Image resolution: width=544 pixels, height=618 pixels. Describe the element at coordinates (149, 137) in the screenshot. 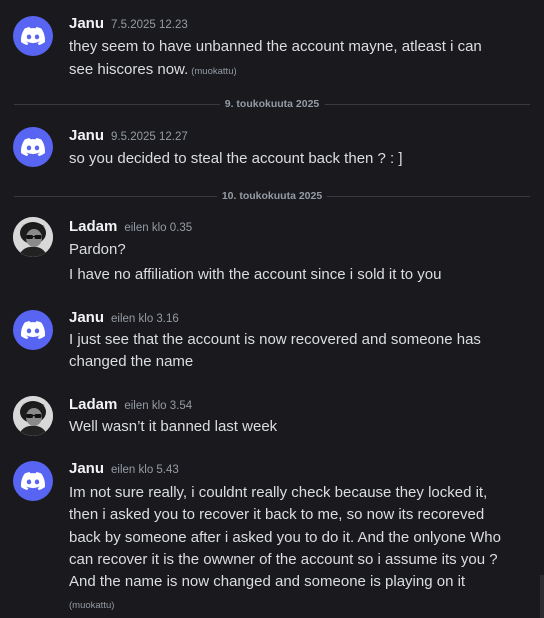

I see `timestamp: 9.5.2025 12.27` at that location.